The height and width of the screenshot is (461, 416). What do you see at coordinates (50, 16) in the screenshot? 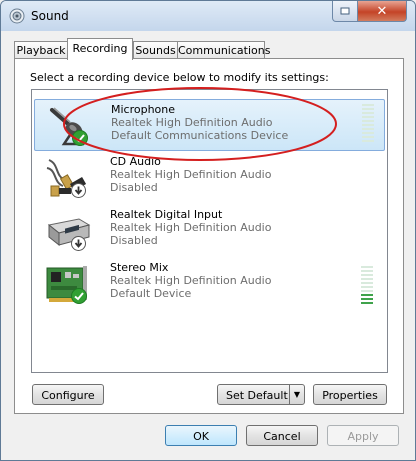
I see `window-title: Sound` at bounding box center [50, 16].